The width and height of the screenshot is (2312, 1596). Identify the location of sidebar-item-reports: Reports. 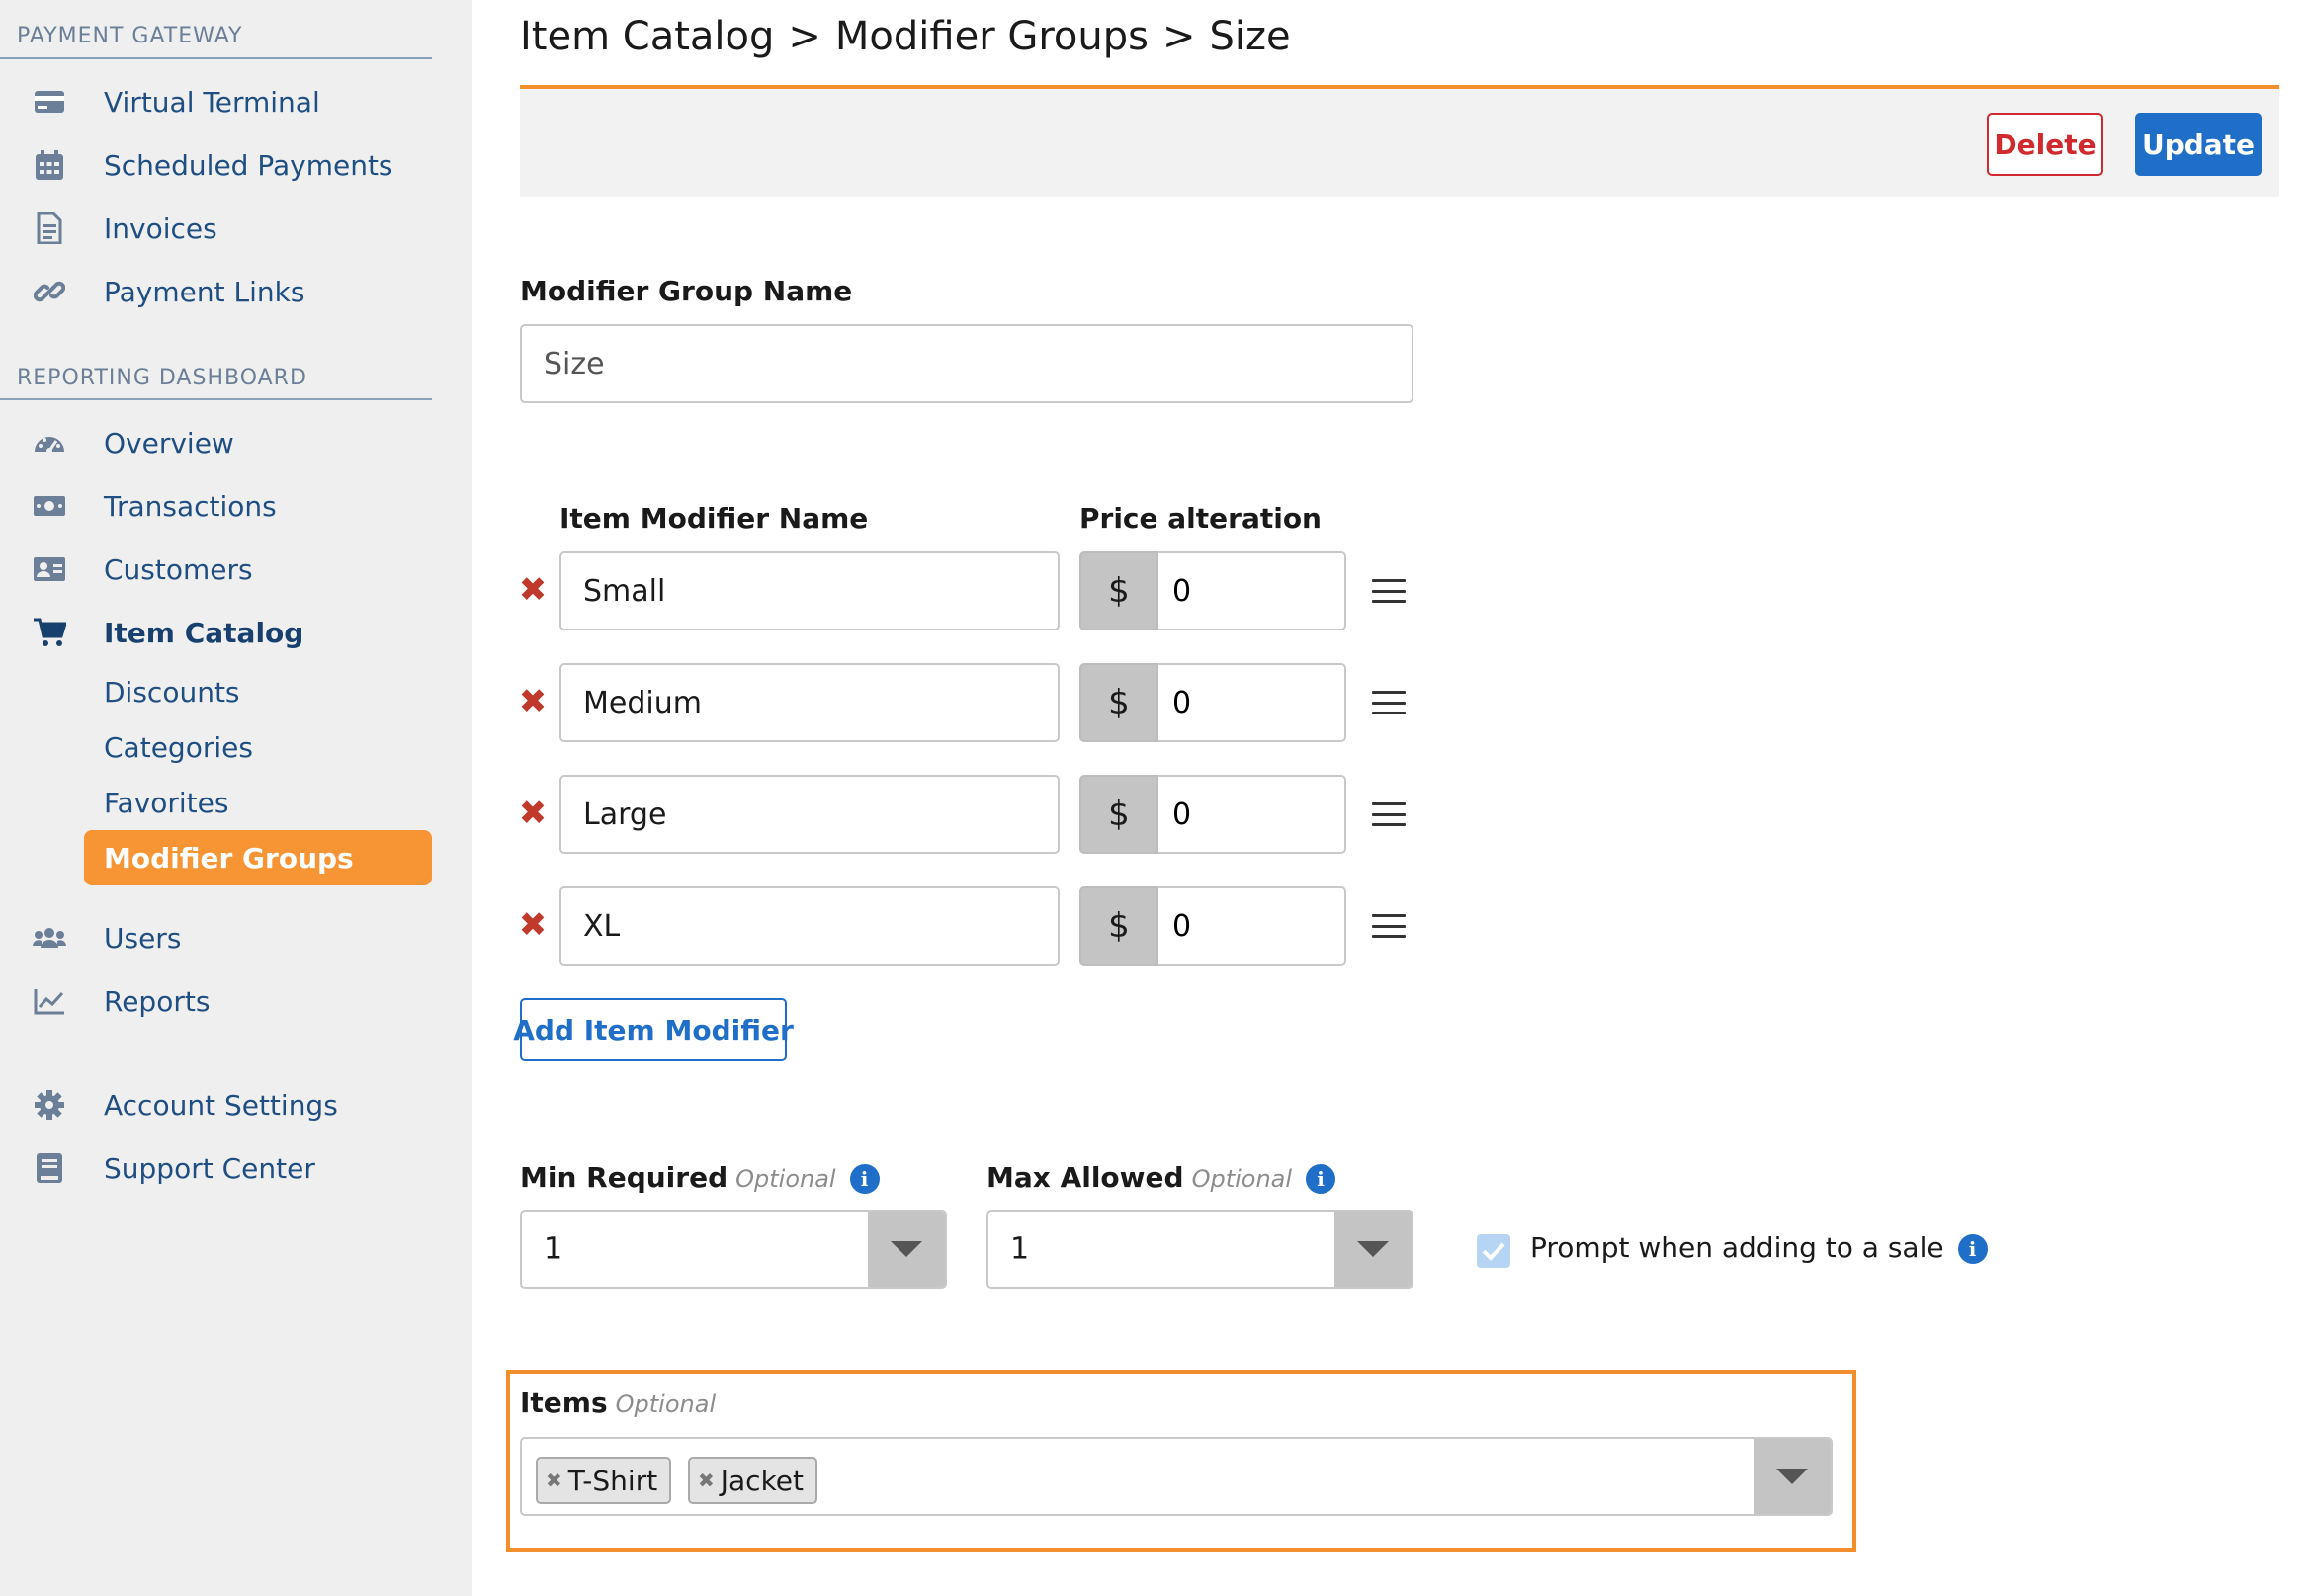
(216, 1001).